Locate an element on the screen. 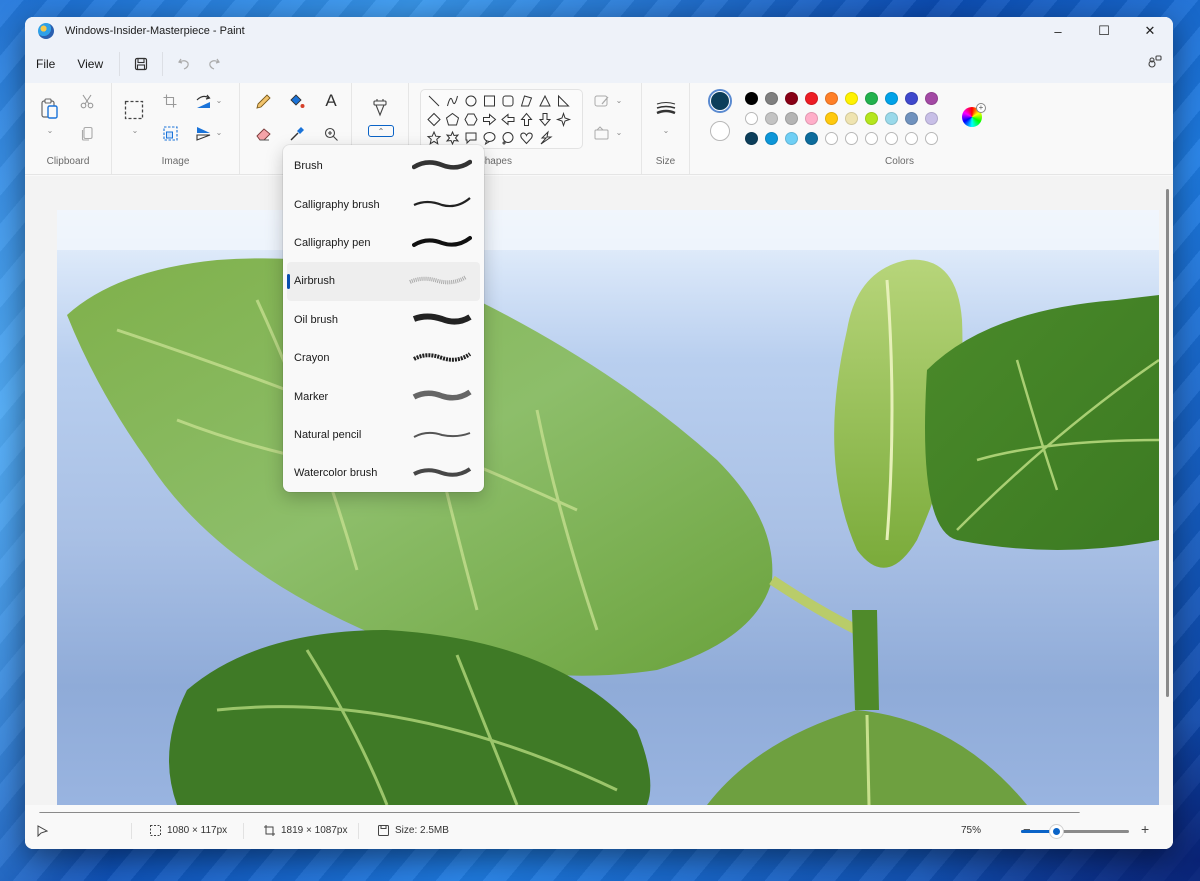  brush-option-calligraphy-pen: Calligraphy pen is located at coordinates (383, 243).